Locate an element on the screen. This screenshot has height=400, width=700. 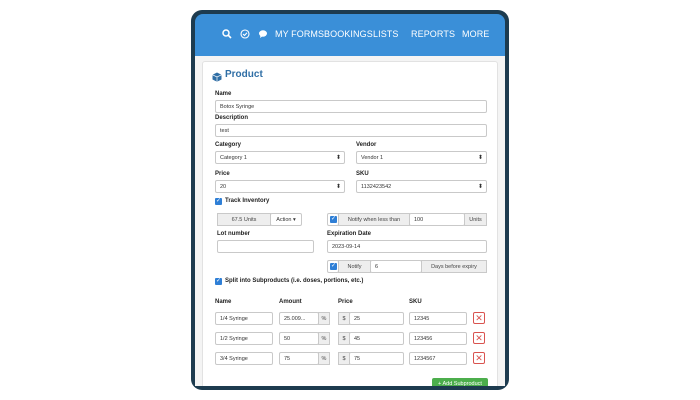
track-inventory-checkbox: ✓ is located at coordinates (218, 201).